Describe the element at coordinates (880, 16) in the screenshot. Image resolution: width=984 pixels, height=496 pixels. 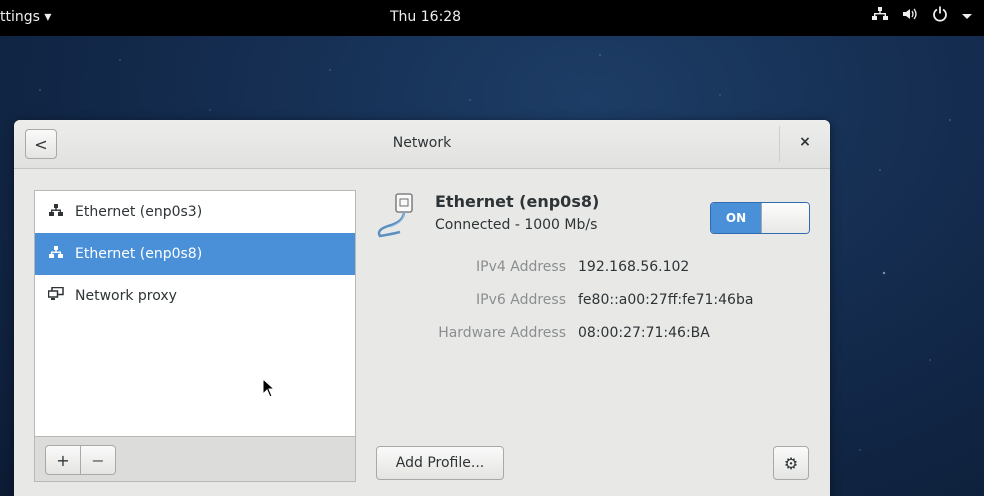
I see `network-icon` at that location.